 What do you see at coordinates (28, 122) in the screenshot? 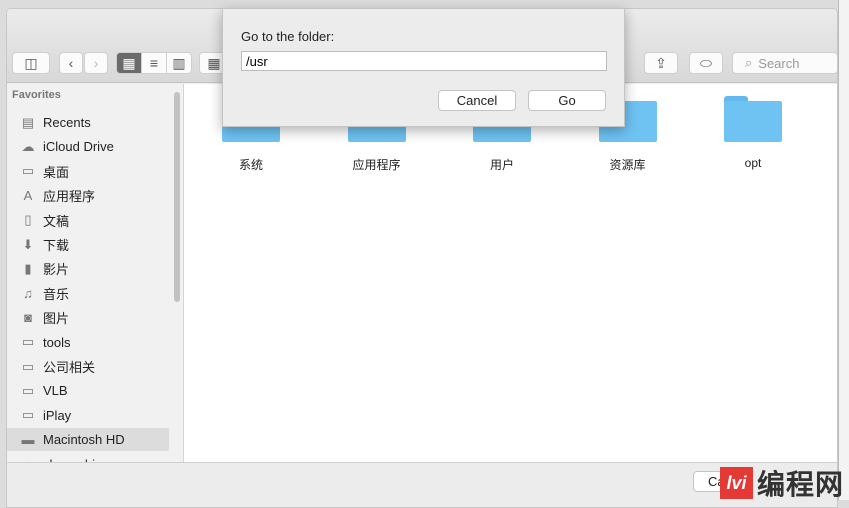
I see `recents-icon: ▤` at bounding box center [28, 122].